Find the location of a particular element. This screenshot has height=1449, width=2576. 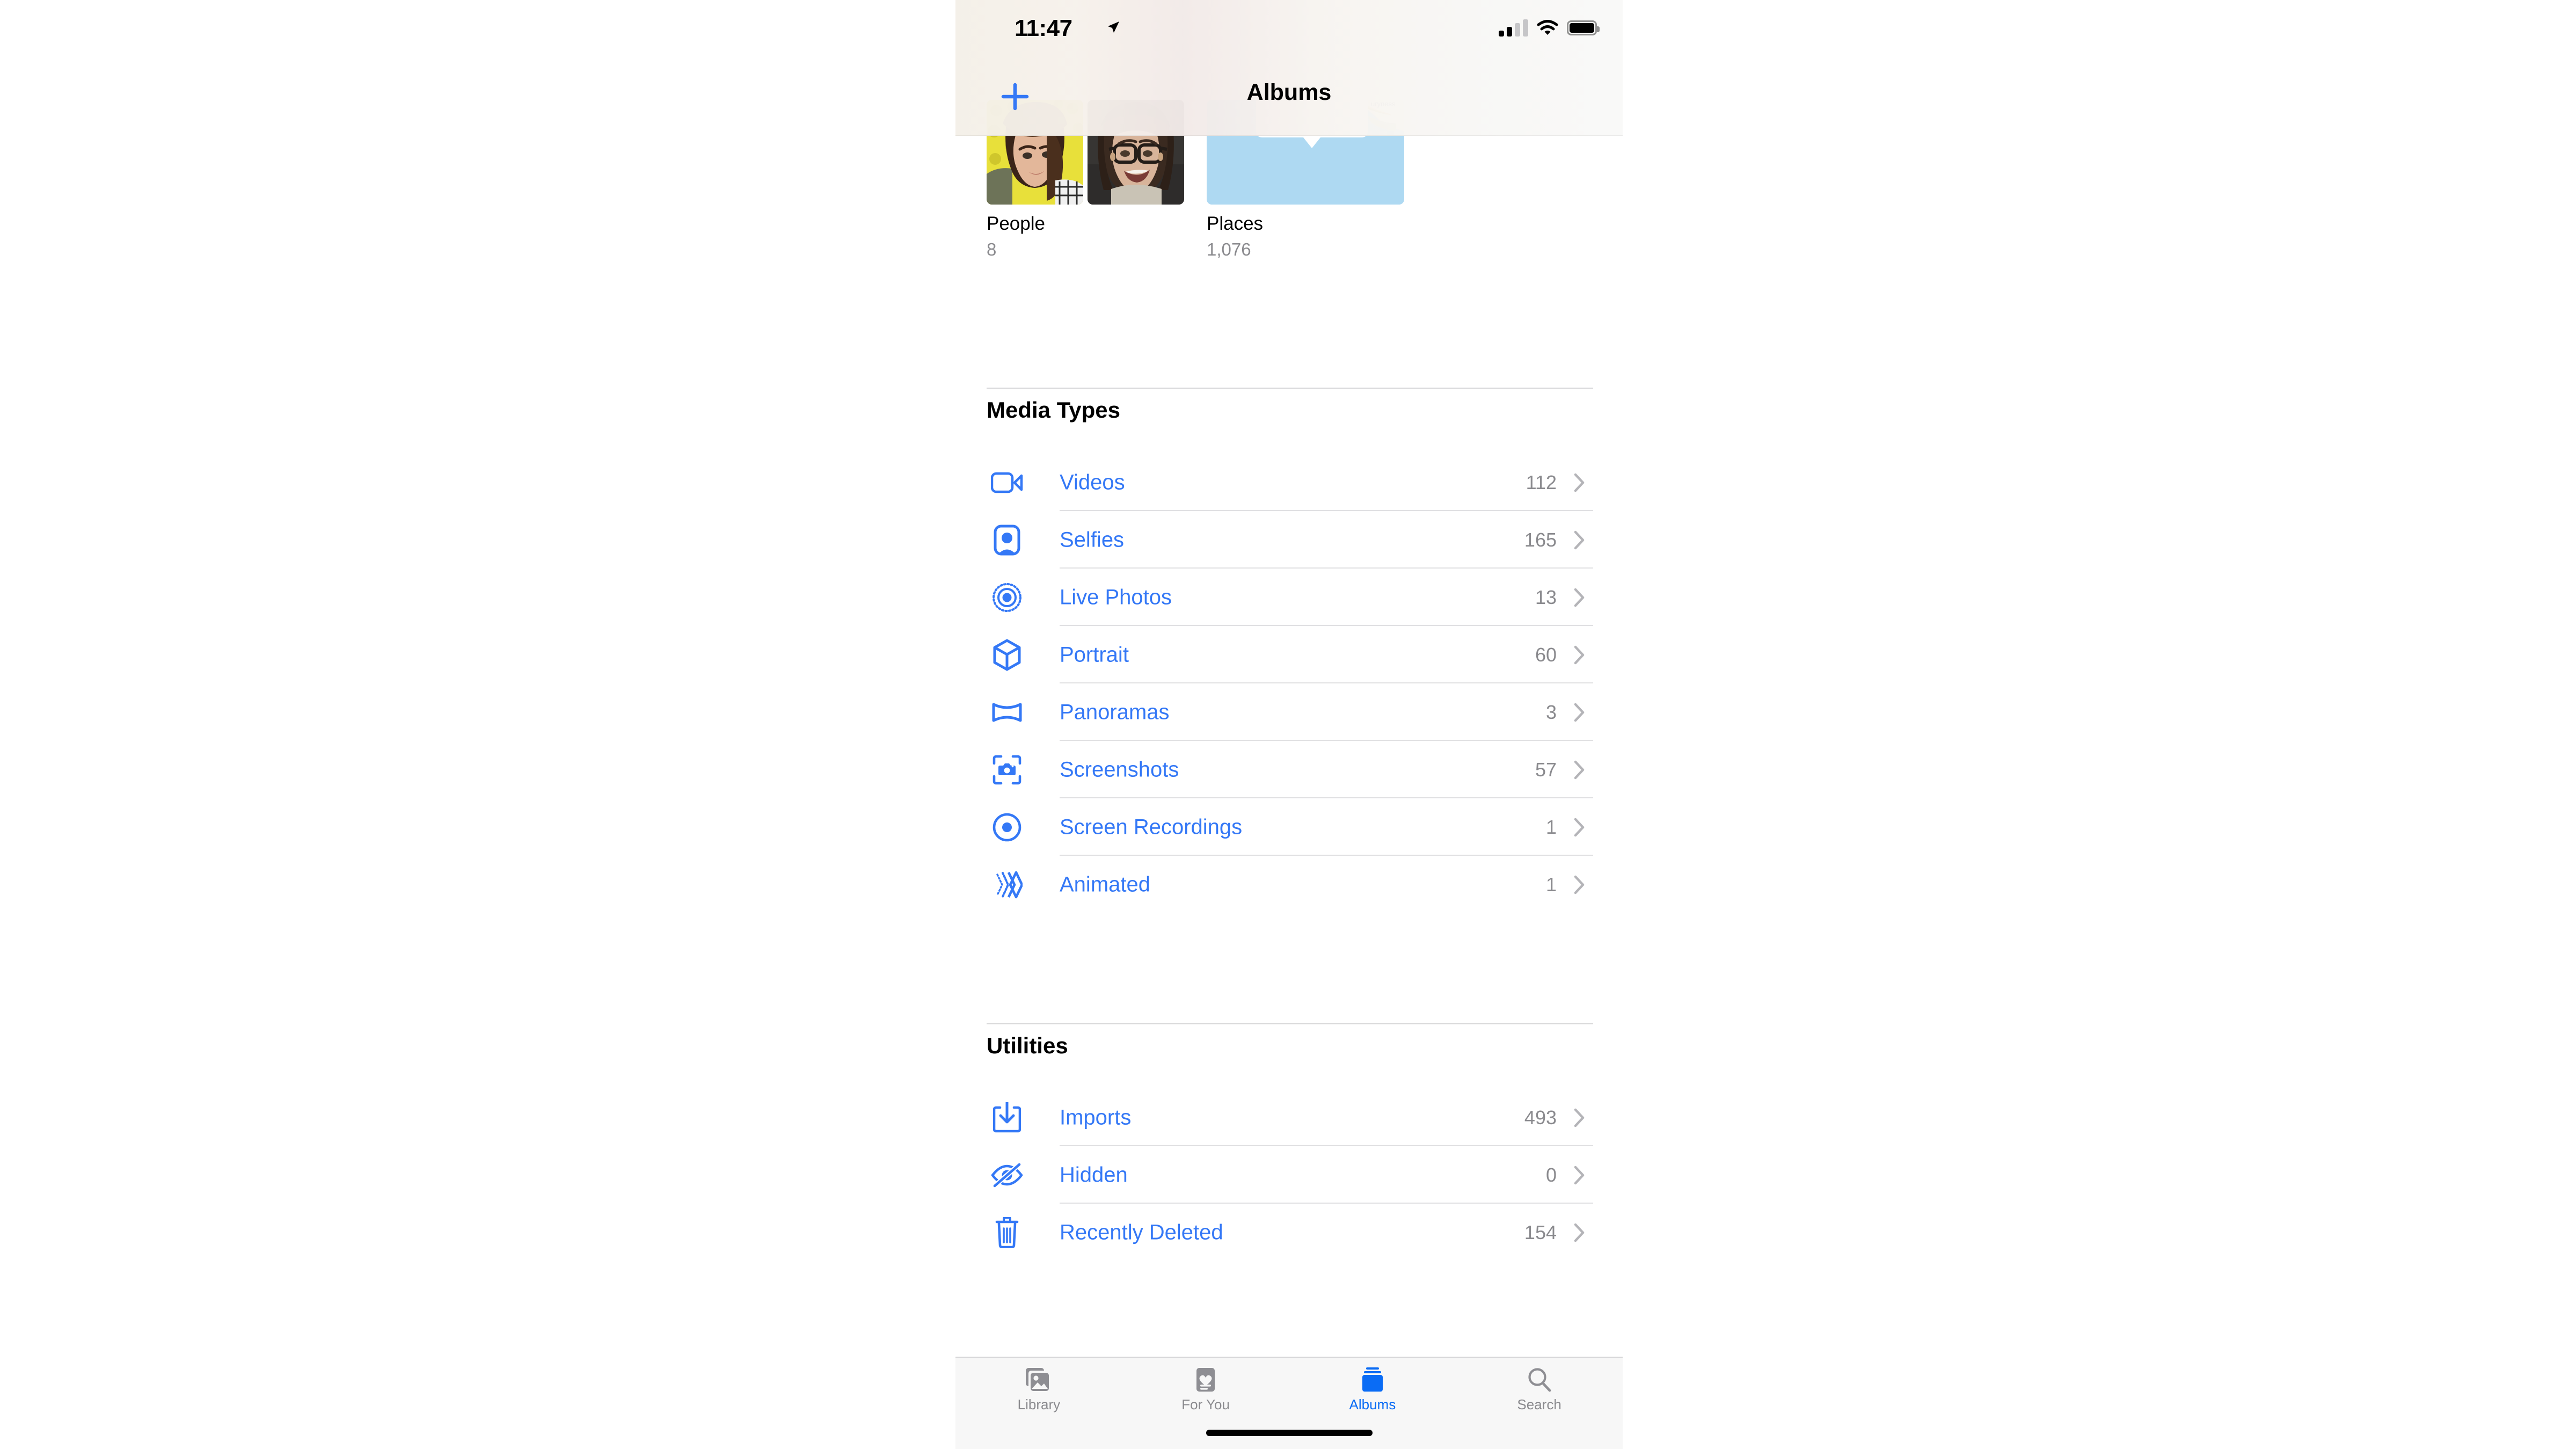

for-you-heart-icon is located at coordinates (1205, 1379).